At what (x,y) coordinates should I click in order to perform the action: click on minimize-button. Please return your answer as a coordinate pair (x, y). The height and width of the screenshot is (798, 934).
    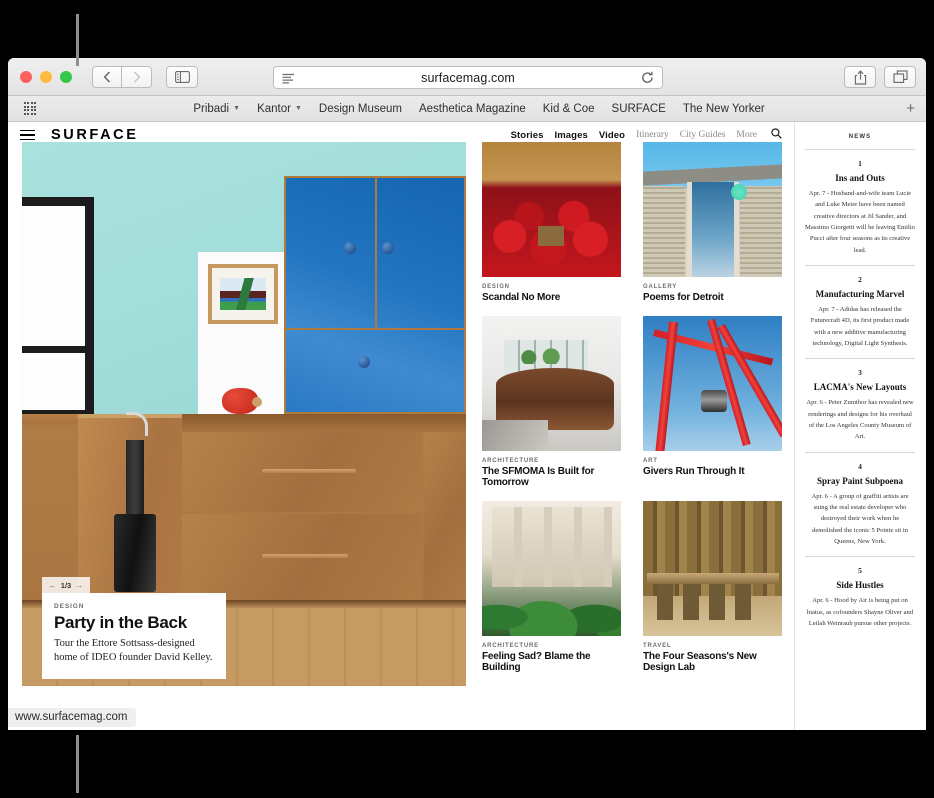
    Looking at the image, I should click on (46, 76).